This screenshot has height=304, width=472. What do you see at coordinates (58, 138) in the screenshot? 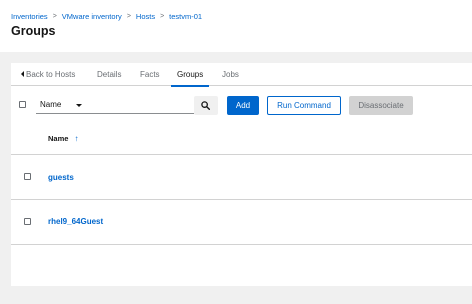
I see `column-header-label: Name` at bounding box center [58, 138].